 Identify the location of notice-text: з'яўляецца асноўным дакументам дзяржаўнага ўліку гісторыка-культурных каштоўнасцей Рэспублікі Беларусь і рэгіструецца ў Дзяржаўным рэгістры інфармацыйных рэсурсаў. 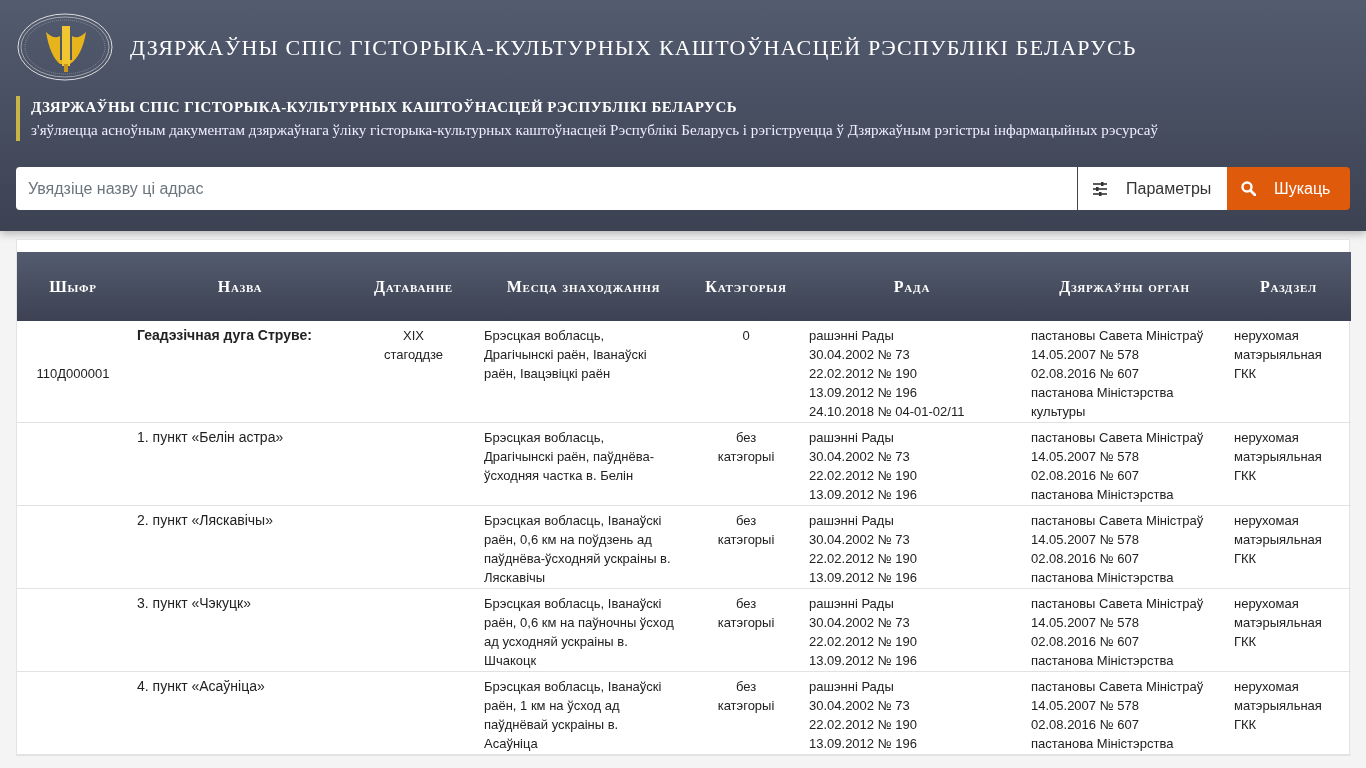
(595, 130).